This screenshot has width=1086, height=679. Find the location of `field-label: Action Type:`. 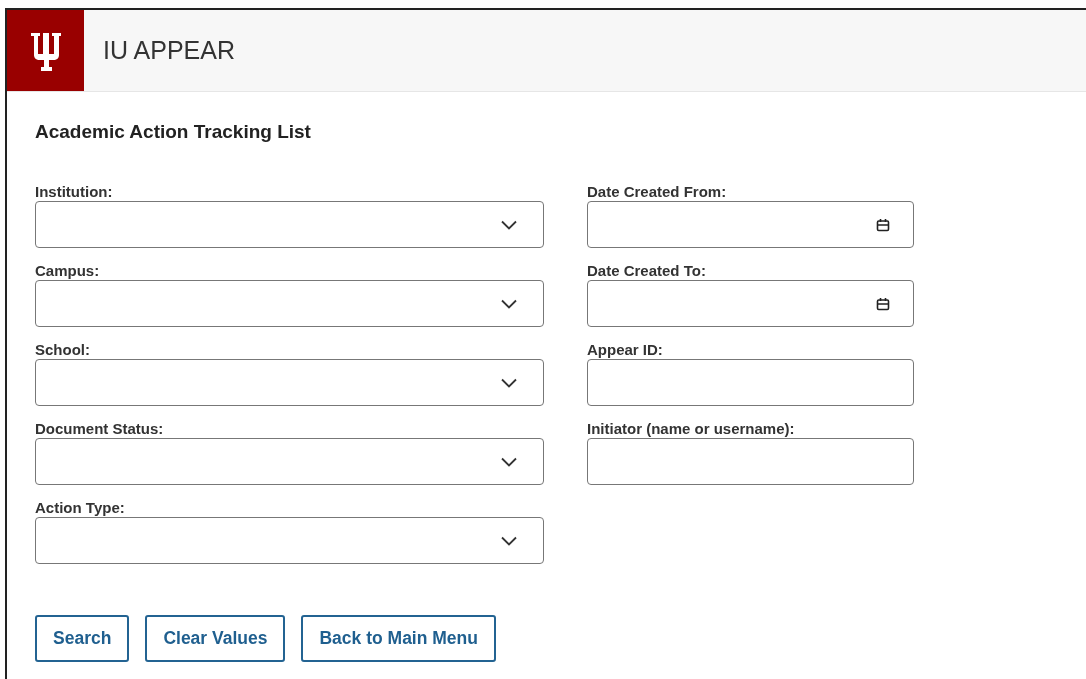

field-label: Action Type: is located at coordinates (80, 507).